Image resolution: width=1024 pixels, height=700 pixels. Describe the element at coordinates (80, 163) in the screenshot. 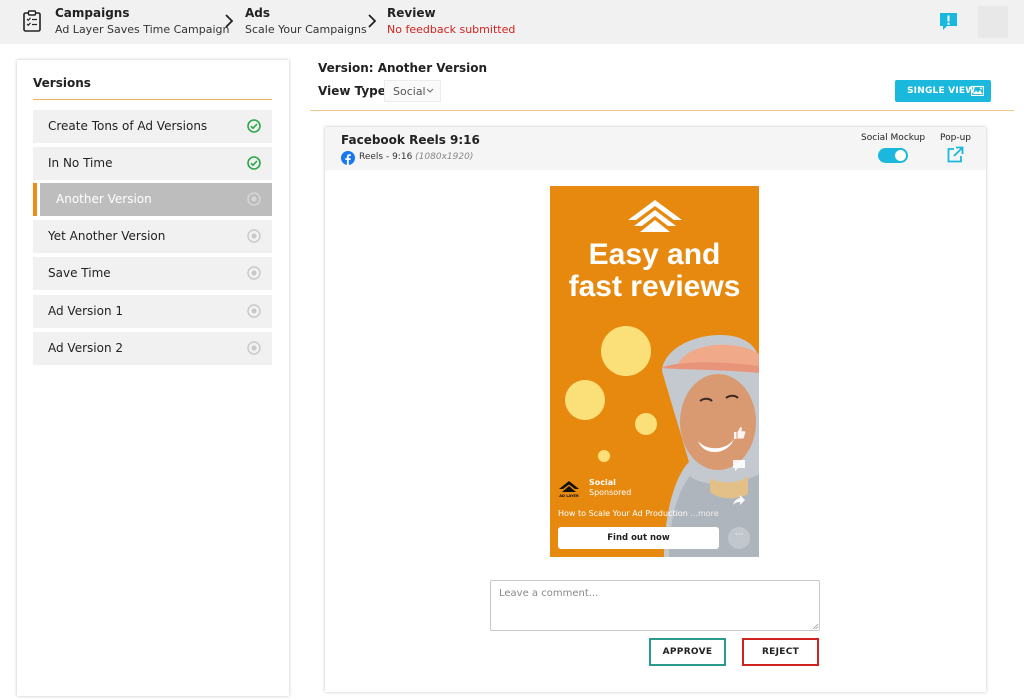

I see `version-label: In No Time` at that location.